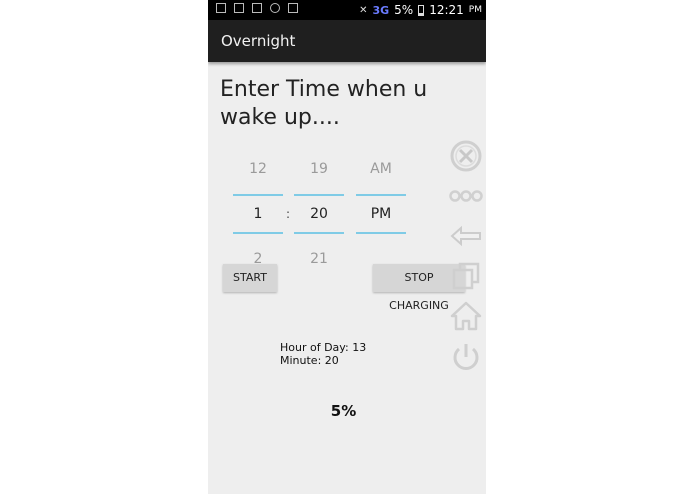  What do you see at coordinates (381, 10) in the screenshot?
I see `network-type: 3G` at bounding box center [381, 10].